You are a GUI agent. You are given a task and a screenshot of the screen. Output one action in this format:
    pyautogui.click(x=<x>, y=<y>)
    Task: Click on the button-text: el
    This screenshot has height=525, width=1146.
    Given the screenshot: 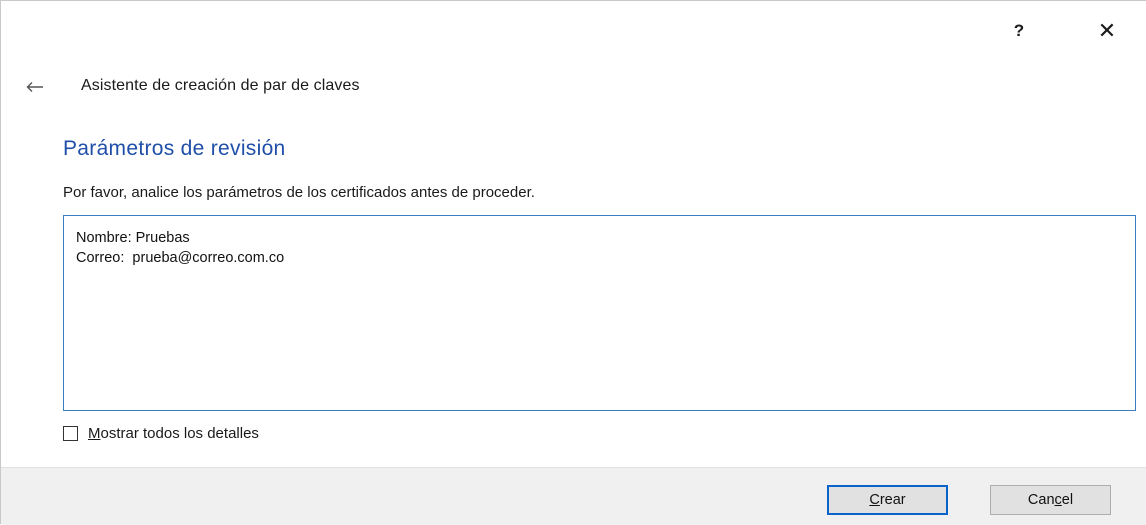 What is the action you would take?
    pyautogui.click(x=1067, y=500)
    